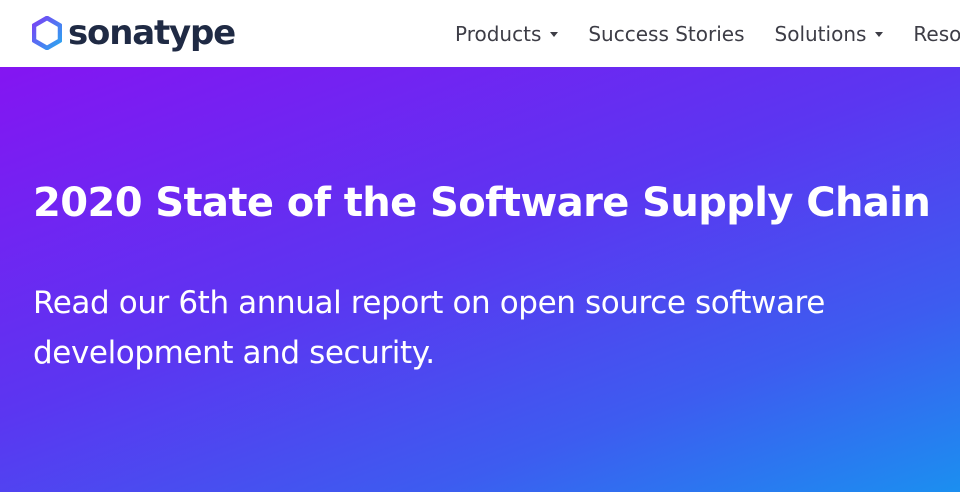  Describe the element at coordinates (498, 33) in the screenshot. I see `nav-item-label: Products` at that location.